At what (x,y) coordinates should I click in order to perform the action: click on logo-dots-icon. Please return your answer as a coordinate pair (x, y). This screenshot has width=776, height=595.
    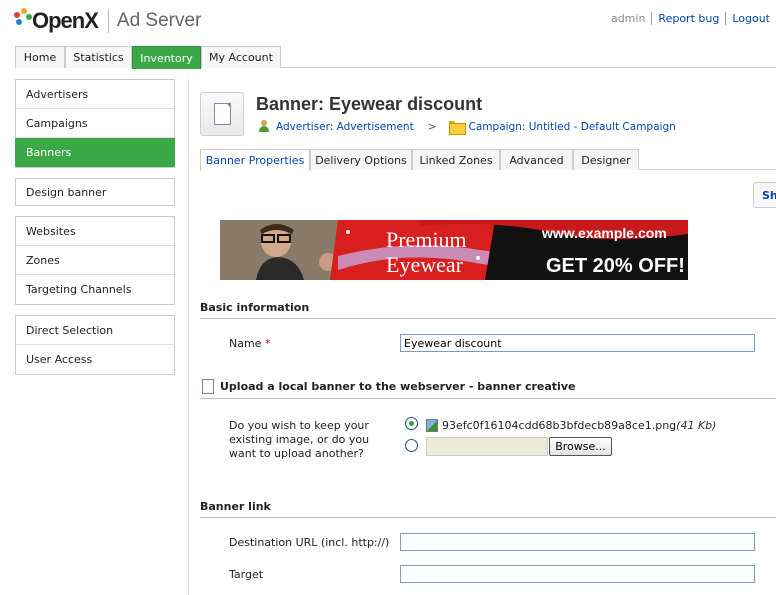
    Looking at the image, I should click on (23, 21).